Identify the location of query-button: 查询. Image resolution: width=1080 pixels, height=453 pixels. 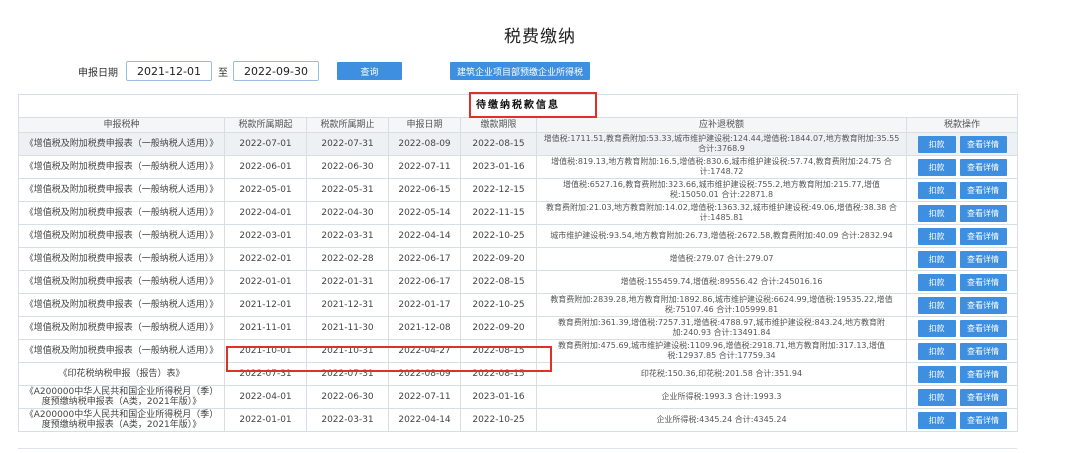
(369, 71).